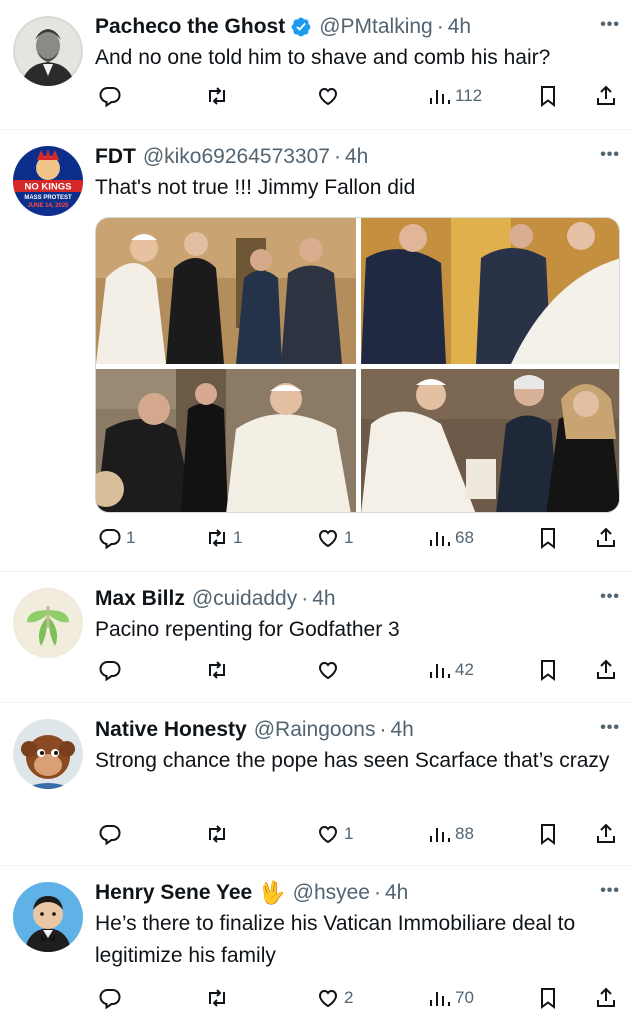  What do you see at coordinates (236, 157) in the screenshot?
I see `author-handle: @kiko69264573307` at bounding box center [236, 157].